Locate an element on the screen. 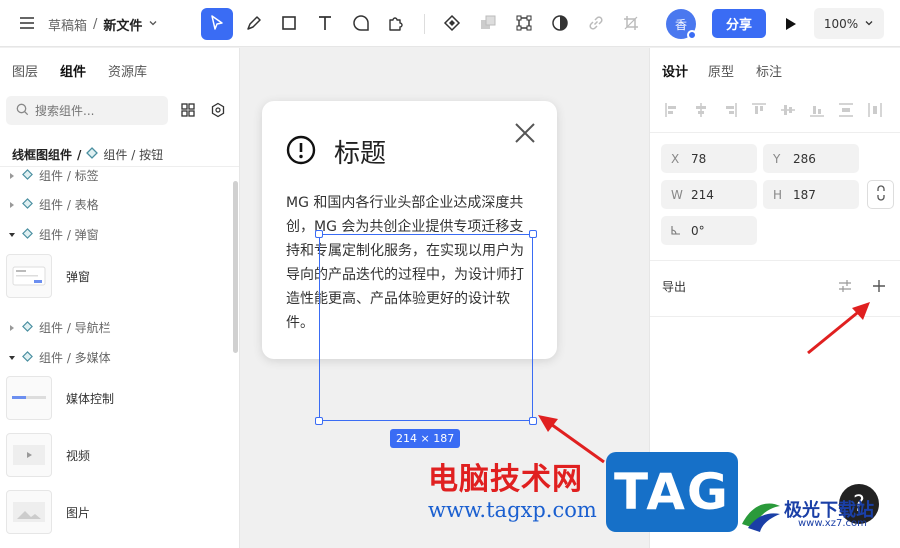  component-label: 媒体控制 is located at coordinates (90, 398).